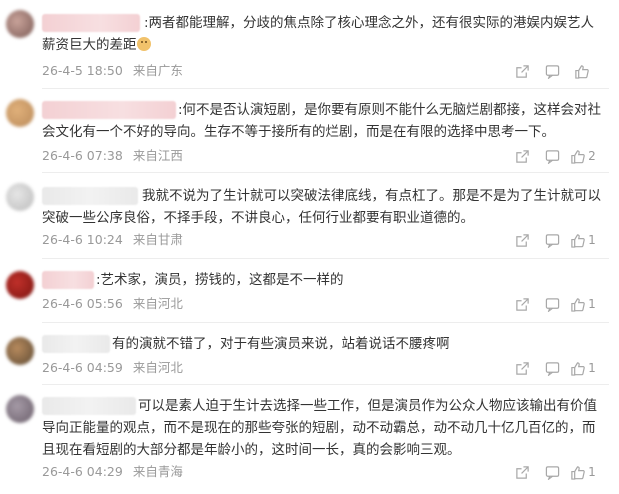 The height and width of the screenshot is (494, 619). I want to click on comment-meta: 26-4-6 10:24 来自甘肃, so click(112, 240).